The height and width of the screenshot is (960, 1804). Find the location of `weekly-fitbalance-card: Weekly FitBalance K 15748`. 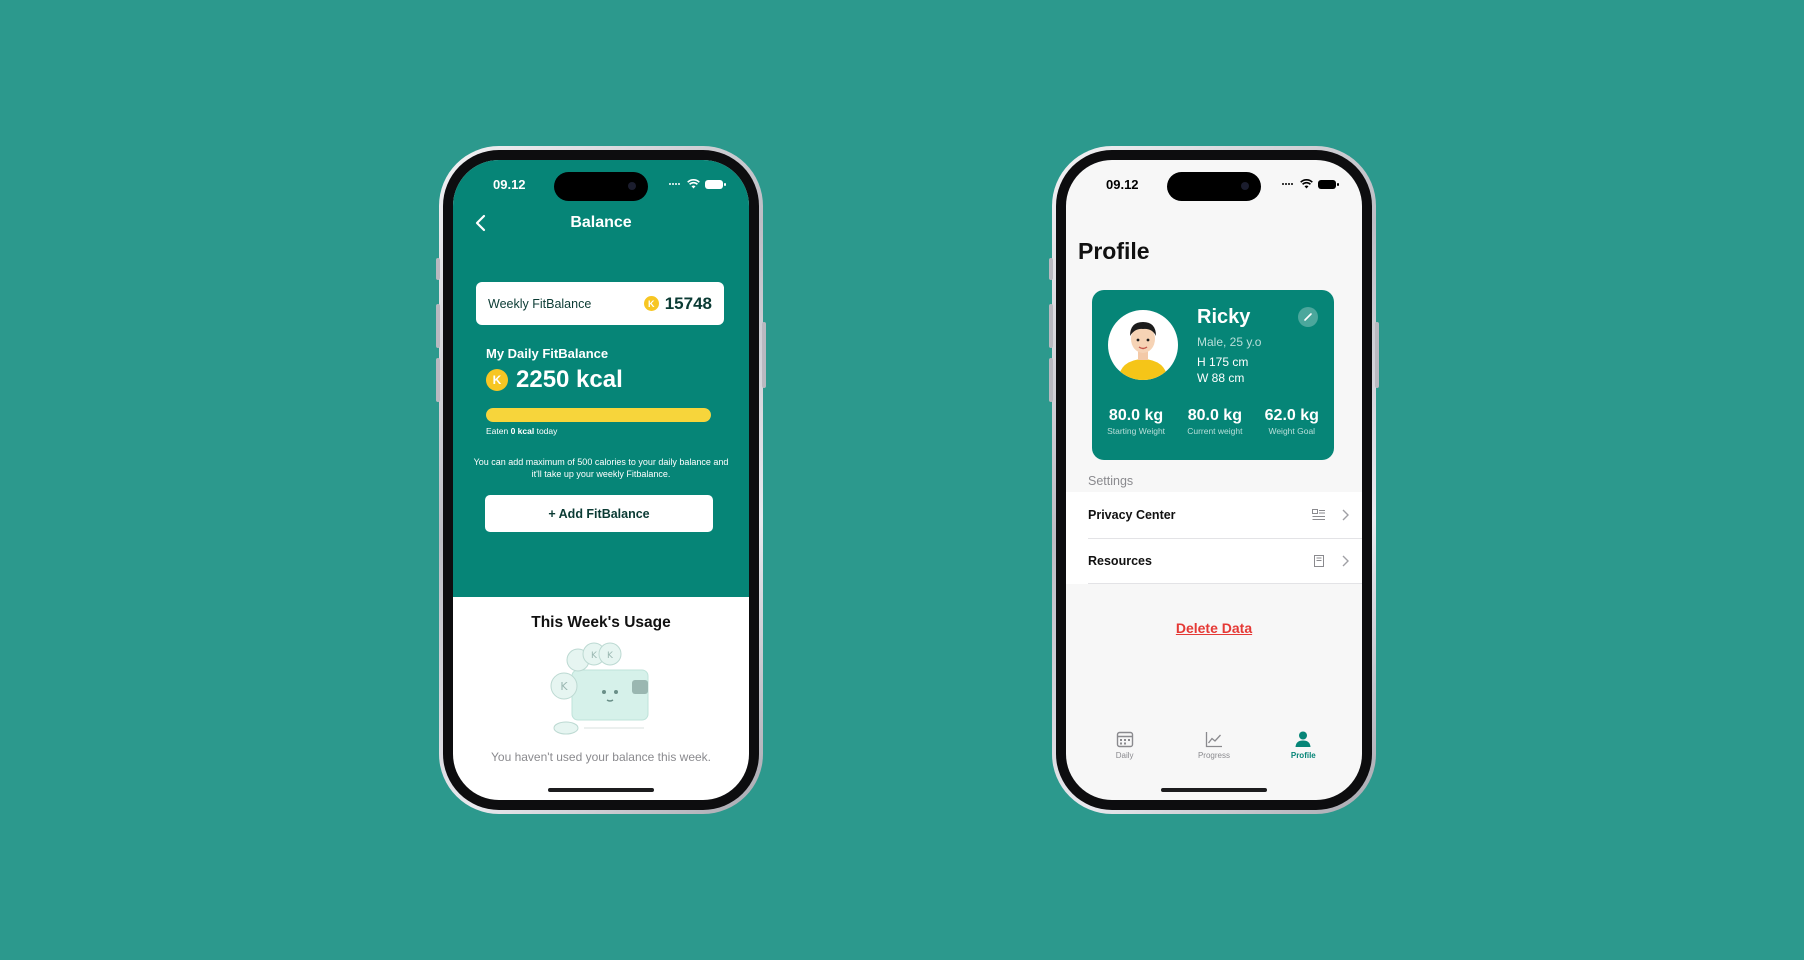

weekly-fitbalance-card: Weekly FitBalance K 15748 is located at coordinates (600, 303).